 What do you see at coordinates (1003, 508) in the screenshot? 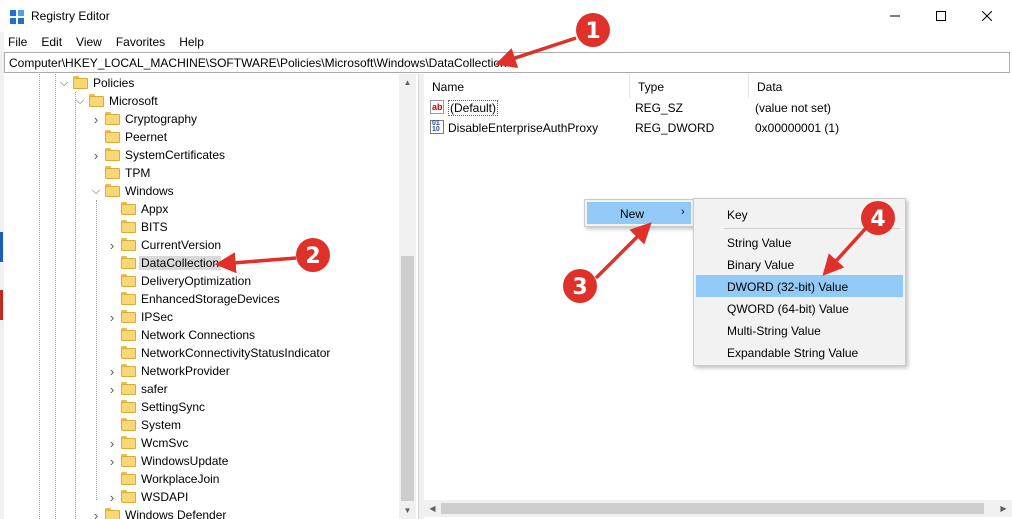
I see `scroll-right-icon: ▶` at bounding box center [1003, 508].